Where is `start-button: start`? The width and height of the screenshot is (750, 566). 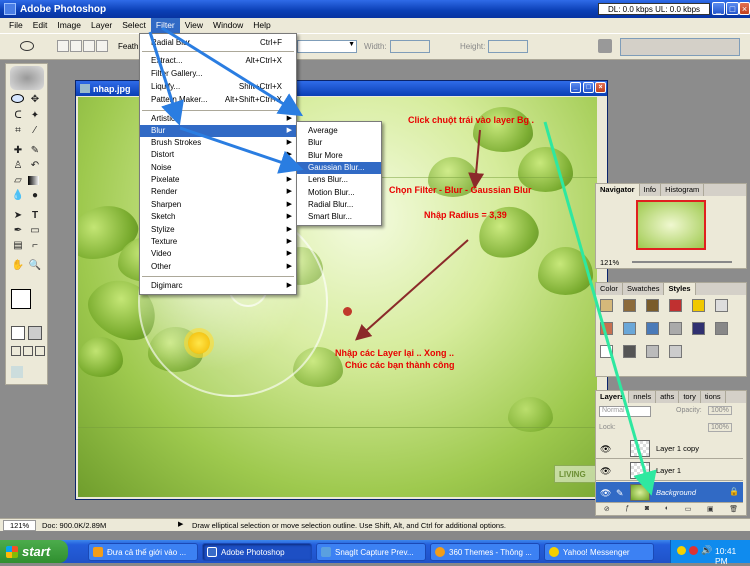 start-button: start is located at coordinates (34, 551).